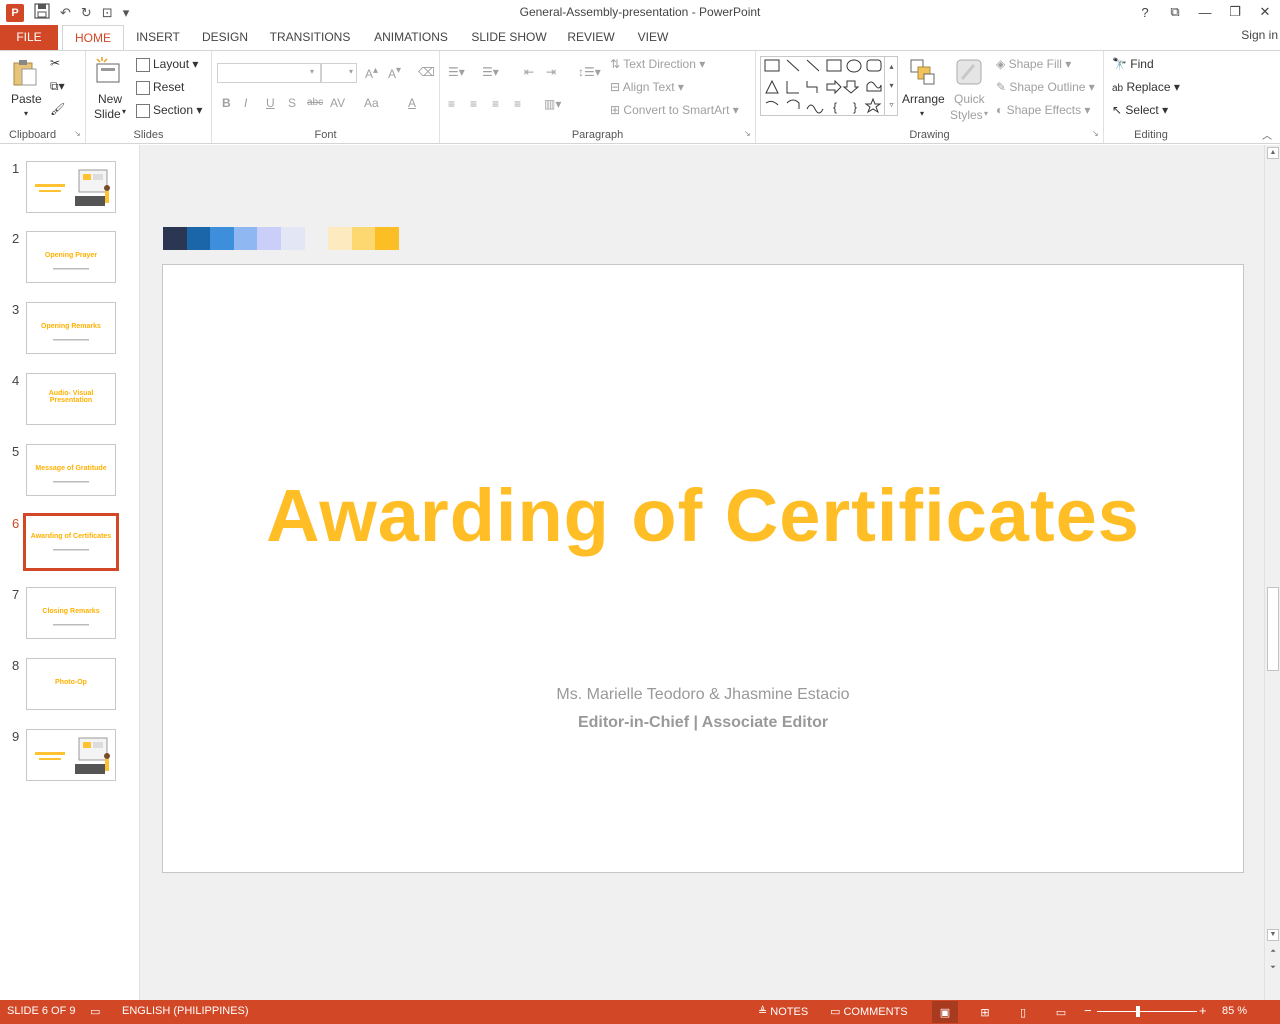 This screenshot has height=1024, width=1280. I want to click on layout-button: Layout ▾, so click(167, 64).